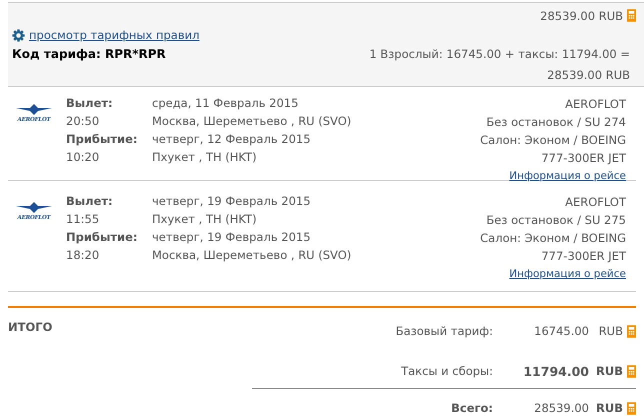  What do you see at coordinates (232, 139) in the screenshot?
I see `arrival-date: четверг, 12 Февраль 2015` at bounding box center [232, 139].